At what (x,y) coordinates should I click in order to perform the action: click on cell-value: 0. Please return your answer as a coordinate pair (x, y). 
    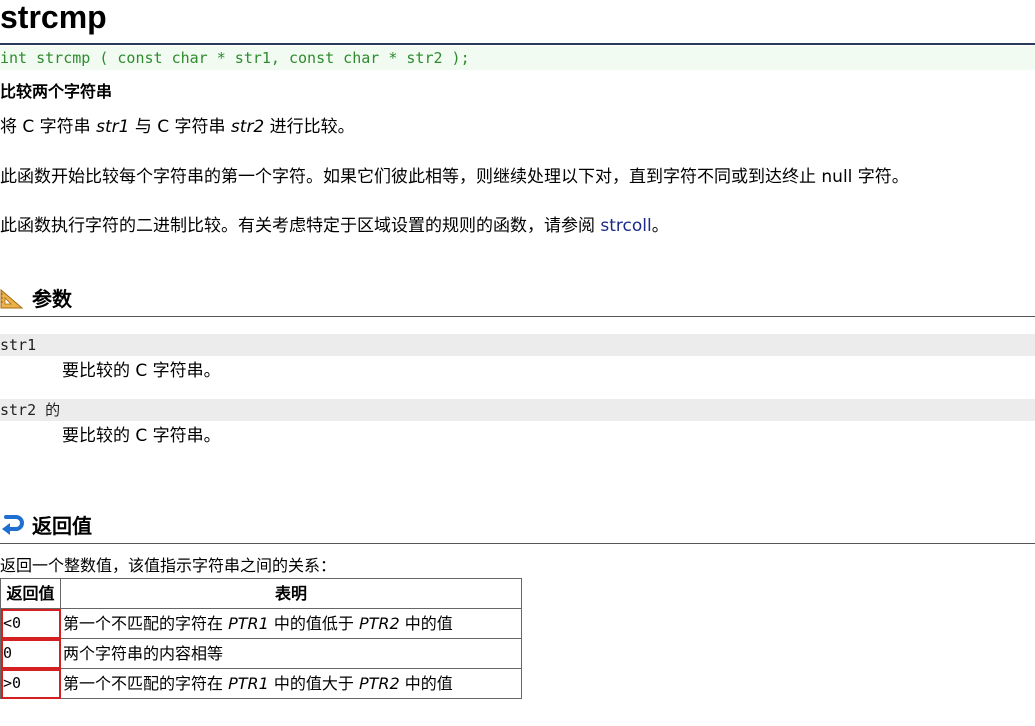
    Looking at the image, I should click on (8, 653).